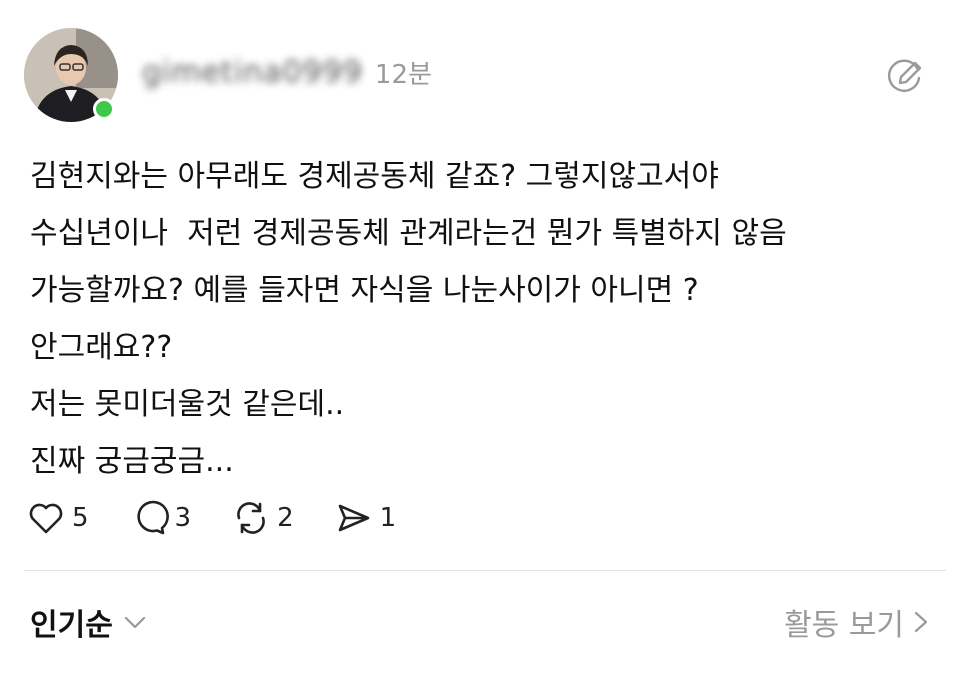  Describe the element at coordinates (904, 76) in the screenshot. I see `edit-icon` at that location.